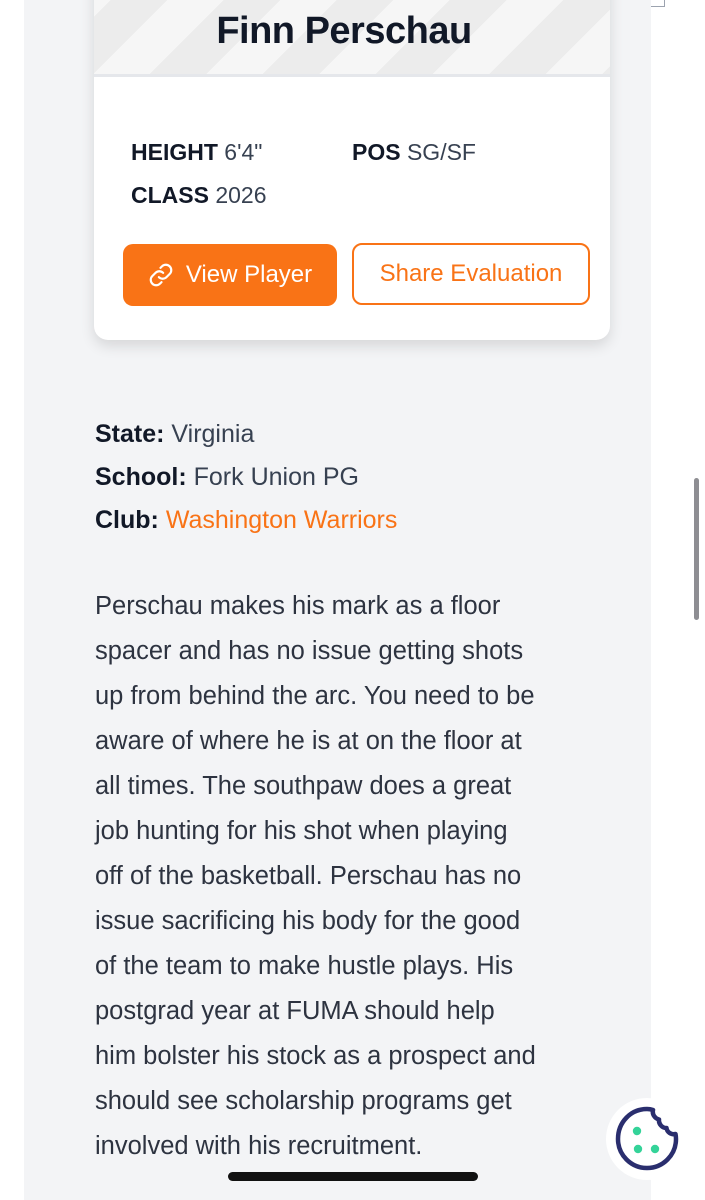 This screenshot has height=1200, width=705. What do you see at coordinates (282, 520) in the screenshot?
I see `club-link: Washington Warriors` at bounding box center [282, 520].